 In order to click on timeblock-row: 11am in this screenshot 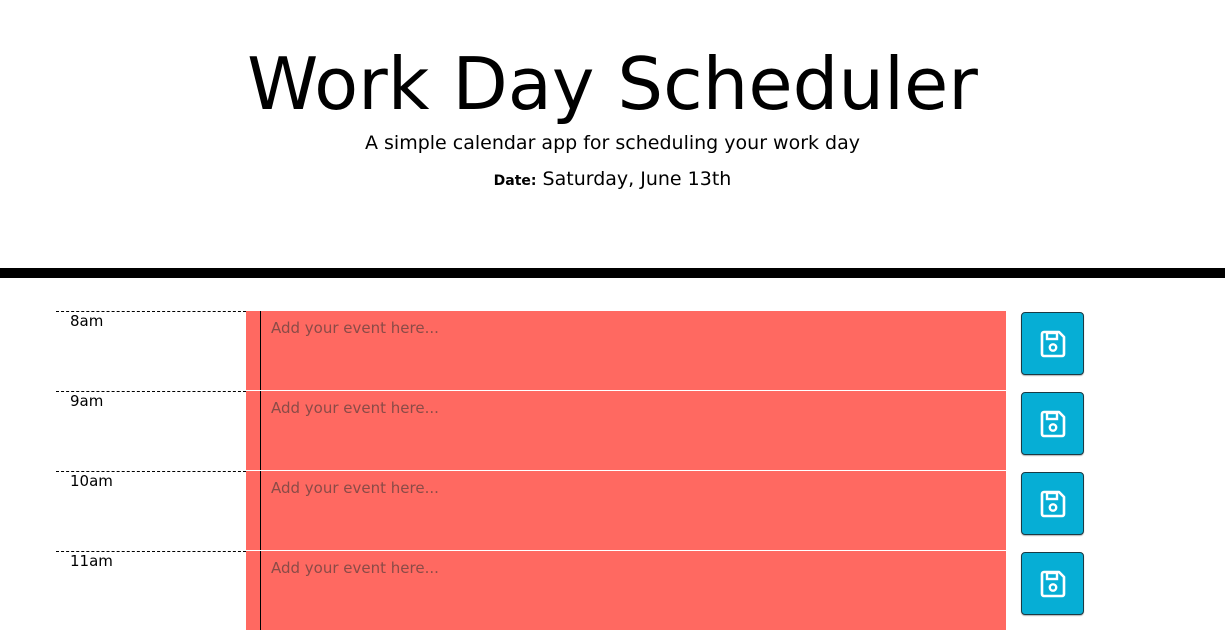, I will do `click(612, 591)`.